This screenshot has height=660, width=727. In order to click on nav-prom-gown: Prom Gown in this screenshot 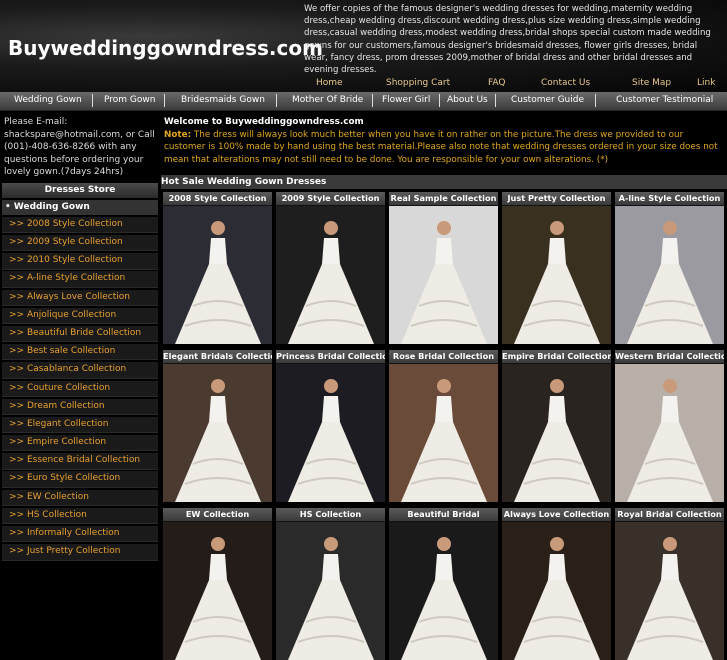, I will do `click(129, 100)`.